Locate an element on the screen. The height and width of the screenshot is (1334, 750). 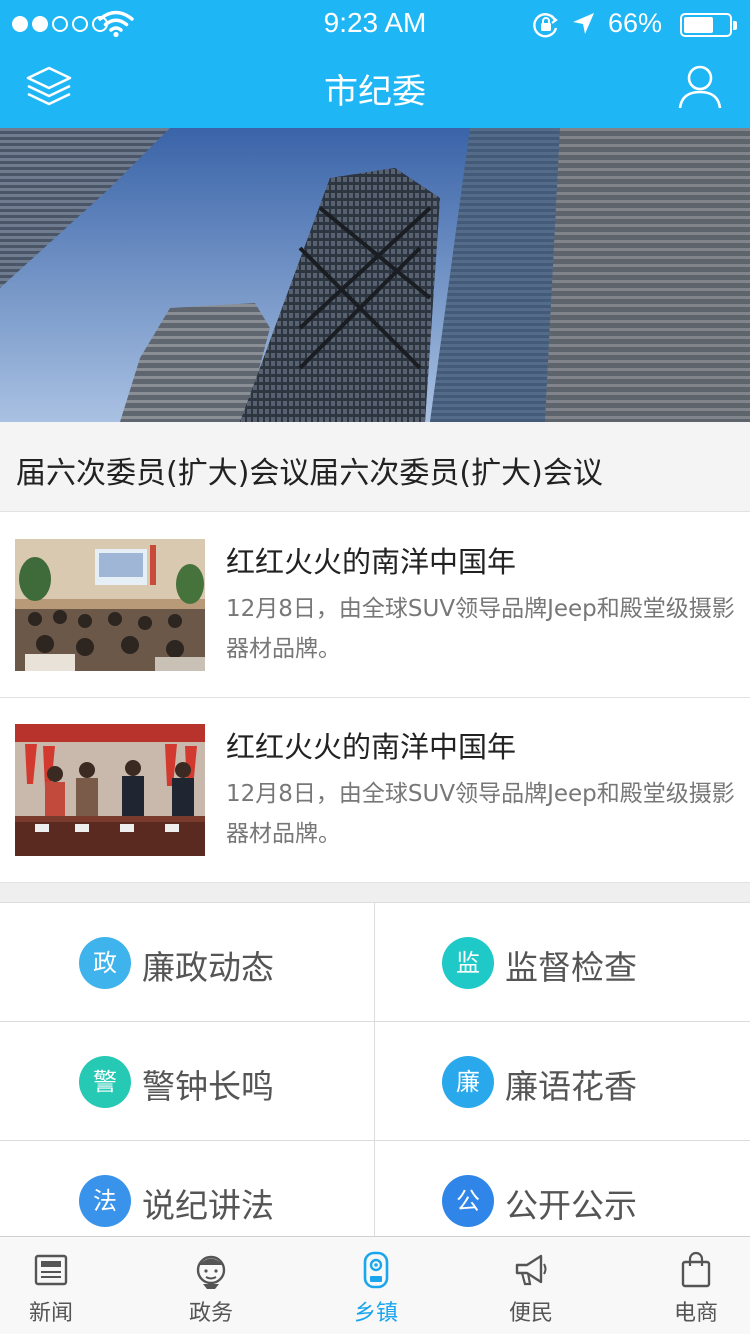
category-jiandu-jiancha: 监 监督检查 is located at coordinates (562, 962).